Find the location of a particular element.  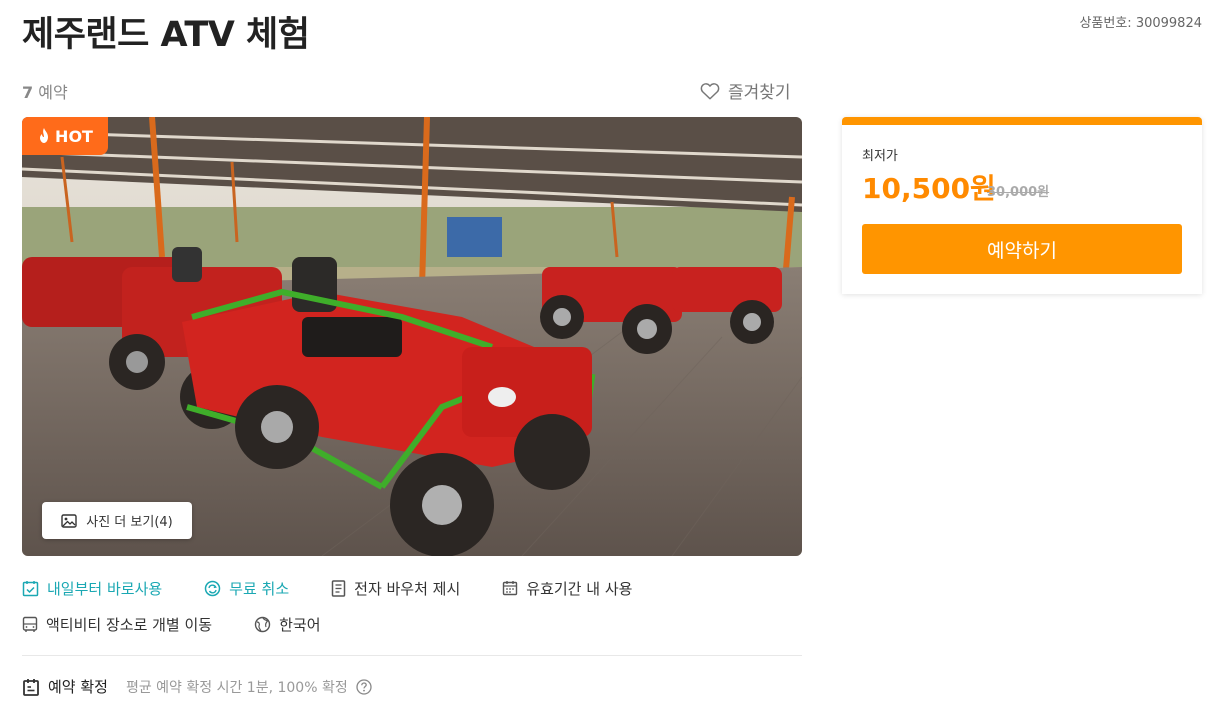

feature-label: 액티비티 장소로 개별 이동 is located at coordinates (129, 624).